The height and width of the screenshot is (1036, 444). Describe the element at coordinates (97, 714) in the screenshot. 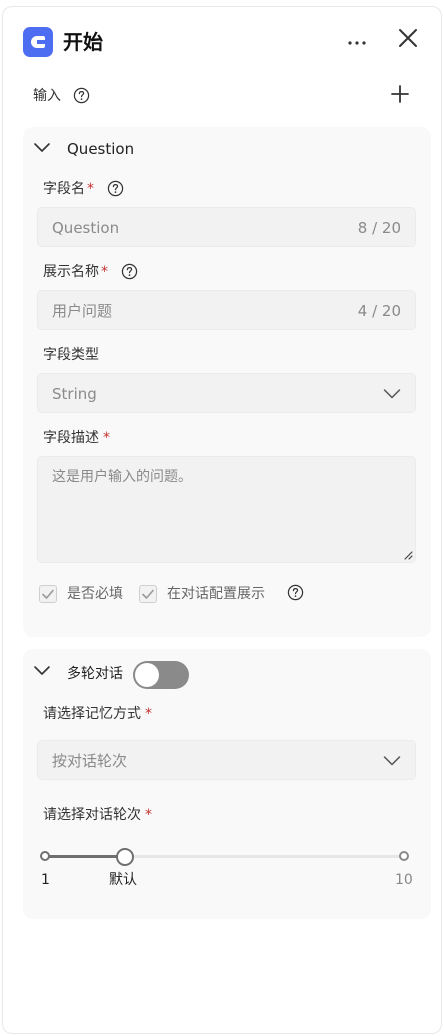

I see `memory-mode-label: 请选择记忆方式 *` at that location.